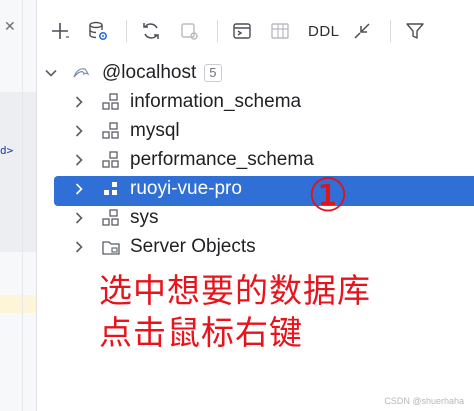 The height and width of the screenshot is (411, 474). I want to click on tree-item-label: sys, so click(144, 217).